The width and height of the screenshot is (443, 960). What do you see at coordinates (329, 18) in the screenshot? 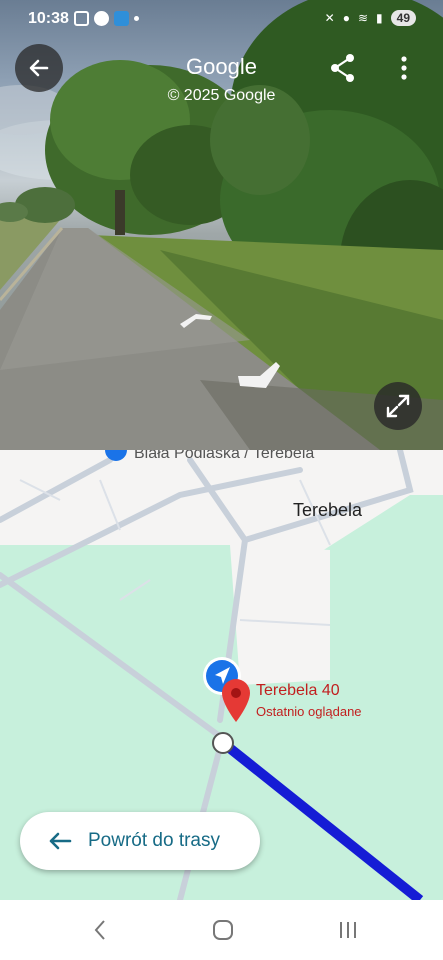
I see `mute-icon: ✕` at bounding box center [329, 18].